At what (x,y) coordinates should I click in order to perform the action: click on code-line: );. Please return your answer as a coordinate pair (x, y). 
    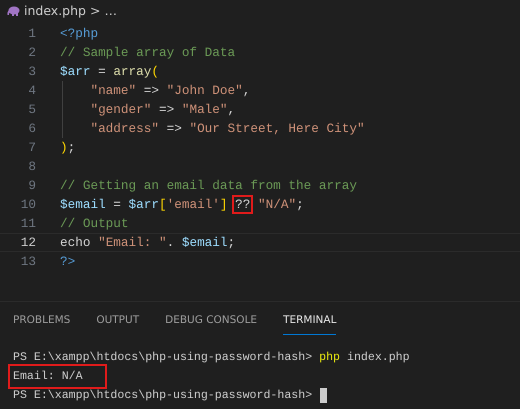
    Looking at the image, I should click on (68, 147).